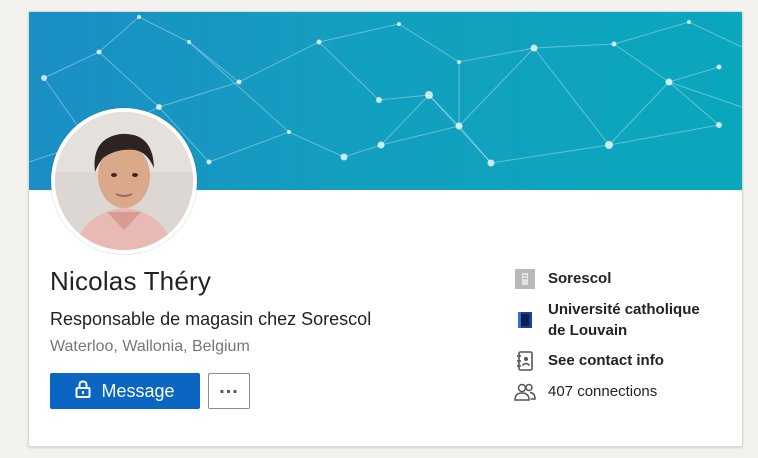 This screenshot has width=758, height=458. What do you see at coordinates (606, 360) in the screenshot?
I see `contact-info-label: See contact info` at bounding box center [606, 360].